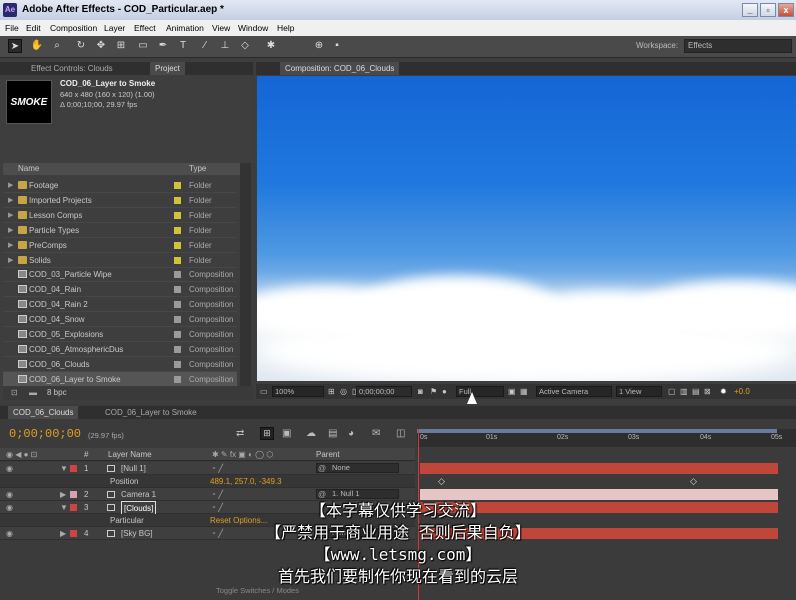 The width and height of the screenshot is (796, 600). I want to click on text-tool-icon: T, so click(183, 46).